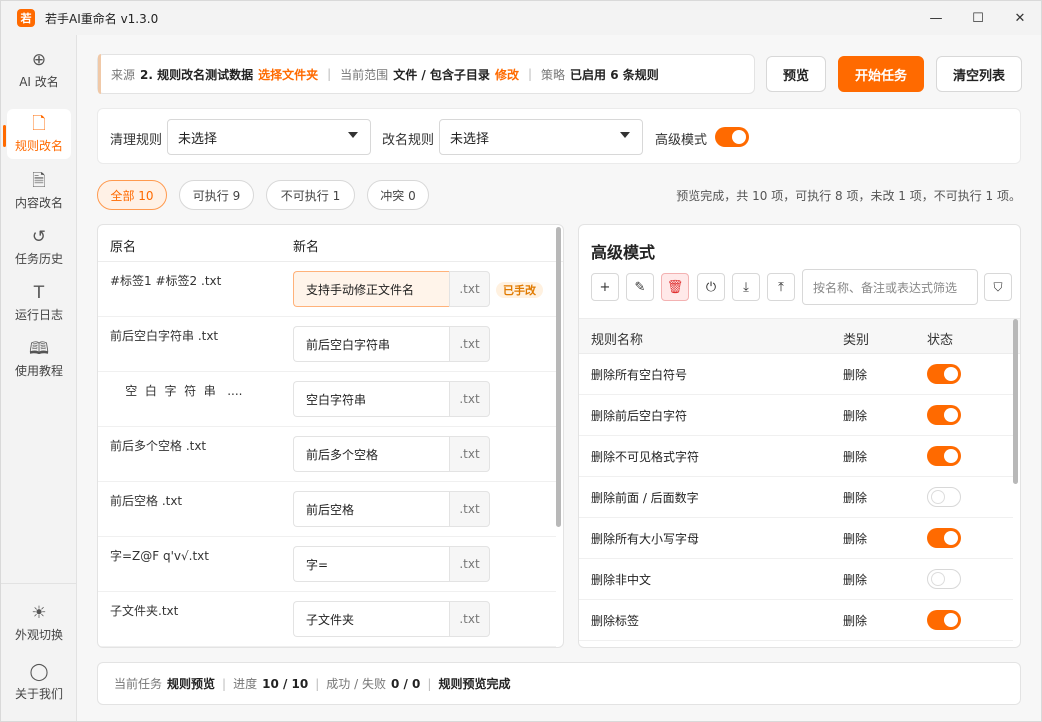 The height and width of the screenshot is (722, 1042). What do you see at coordinates (998, 287) in the screenshot?
I see `filter-icon: ⛉` at bounding box center [998, 287].